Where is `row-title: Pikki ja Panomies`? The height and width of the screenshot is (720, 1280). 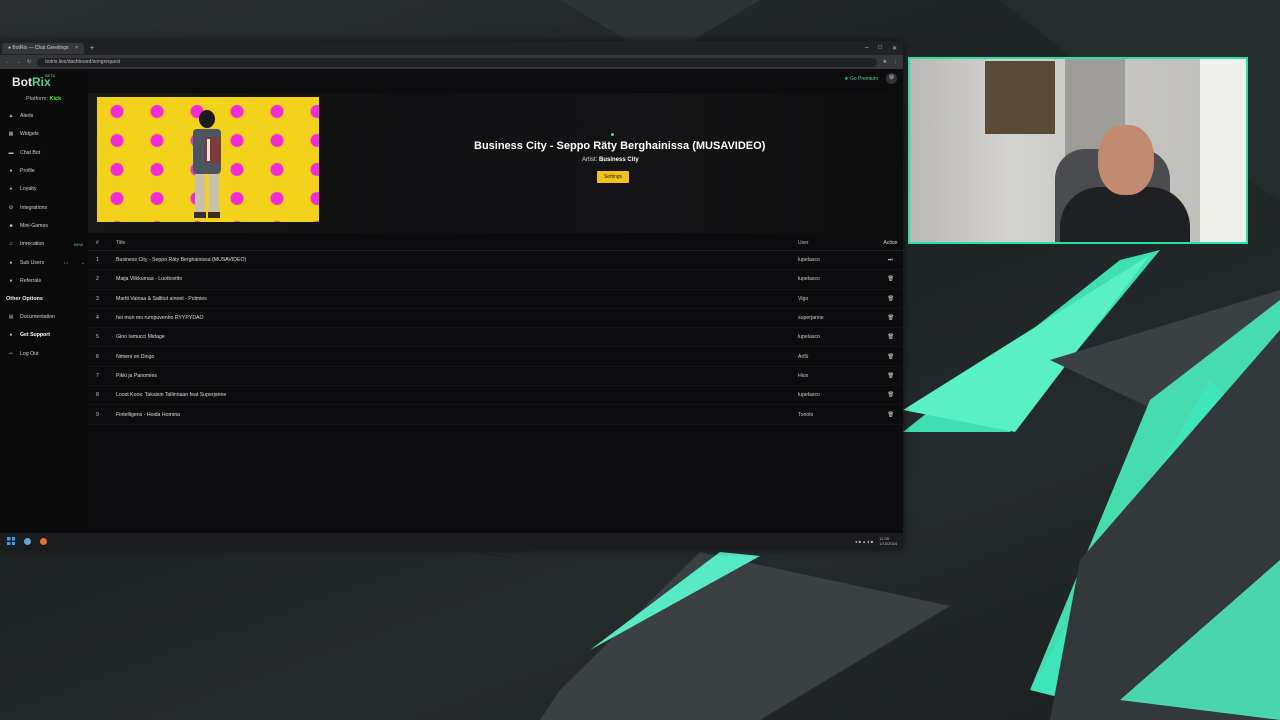 row-title: Pikki ja Panomies is located at coordinates (136, 375).